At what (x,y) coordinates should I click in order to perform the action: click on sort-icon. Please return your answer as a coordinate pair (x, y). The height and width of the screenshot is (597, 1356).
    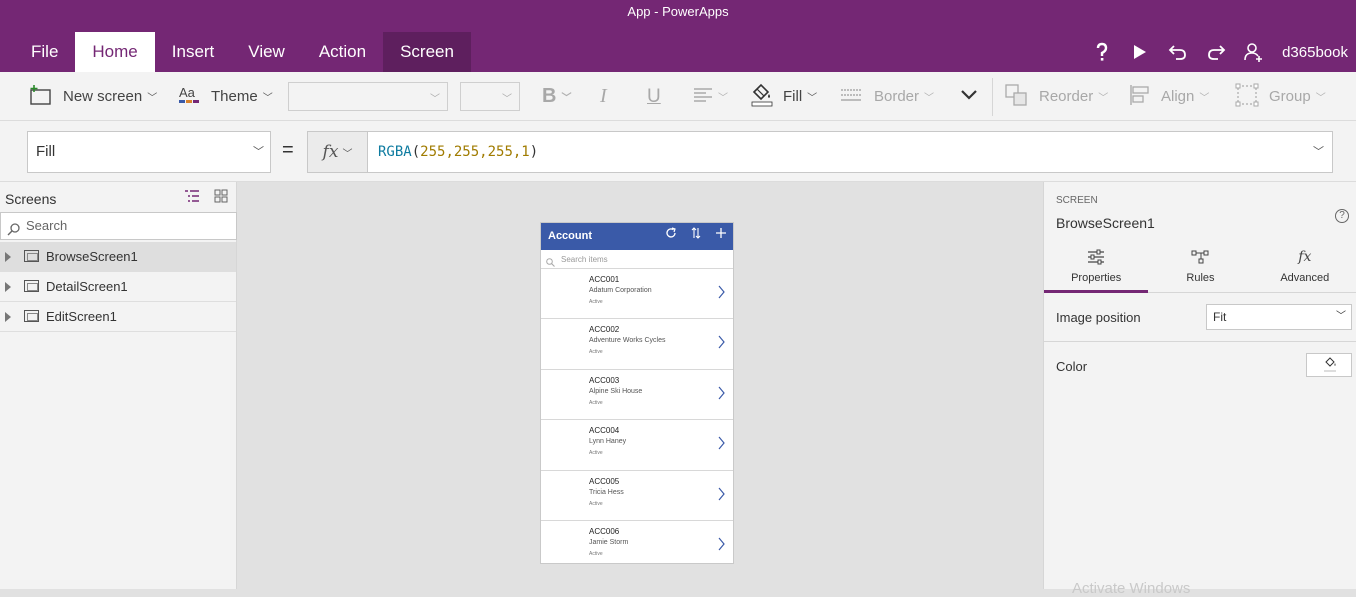
    Looking at the image, I should click on (696, 236).